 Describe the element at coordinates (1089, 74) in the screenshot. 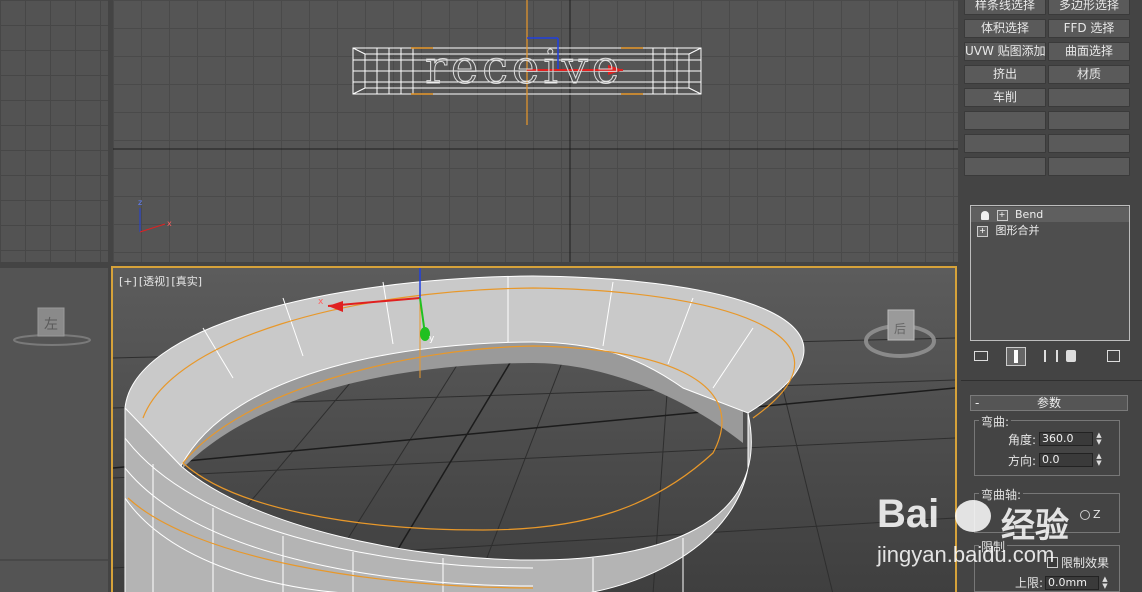

I see `modifier-button: 材质` at that location.